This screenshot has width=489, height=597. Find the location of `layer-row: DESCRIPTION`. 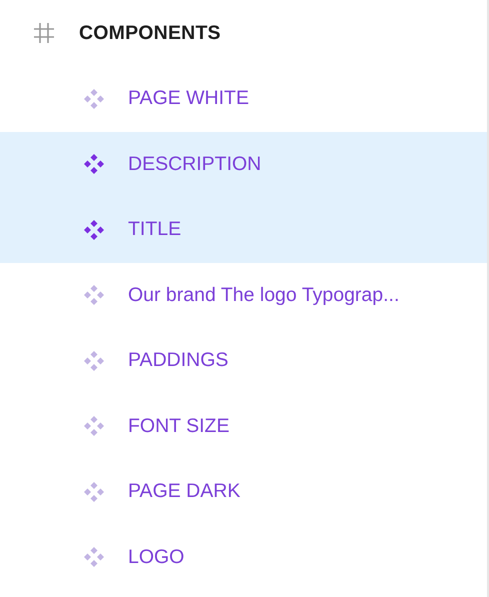

layer-row: DESCRIPTION is located at coordinates (243, 164).